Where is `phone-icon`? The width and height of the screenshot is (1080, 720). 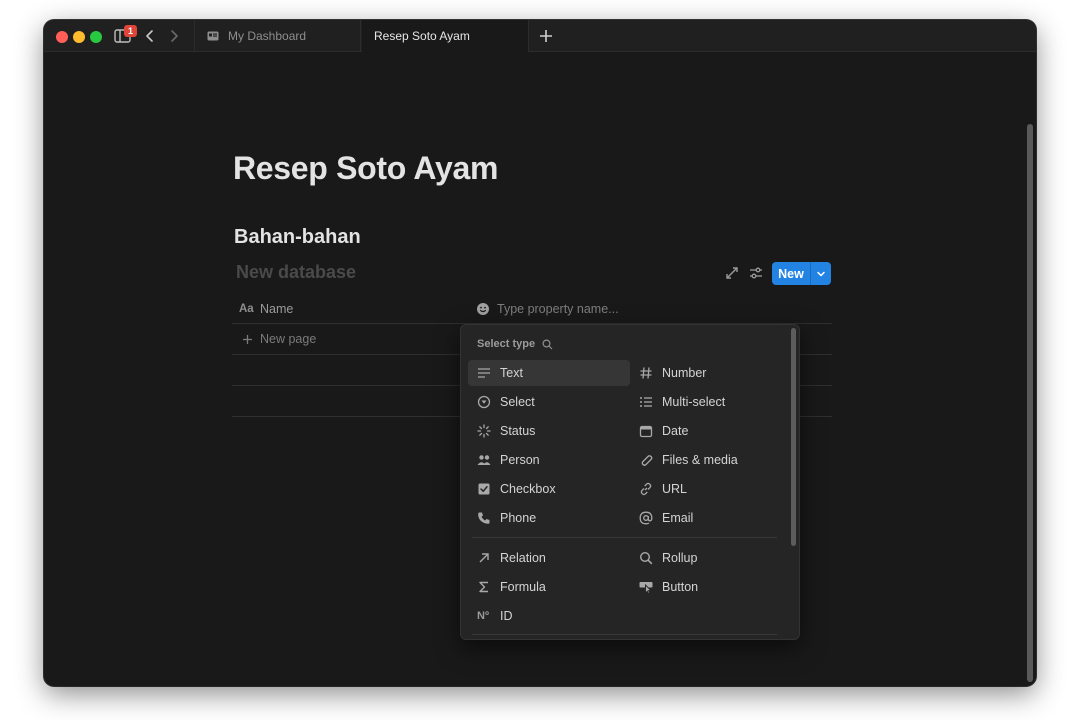 phone-icon is located at coordinates (484, 518).